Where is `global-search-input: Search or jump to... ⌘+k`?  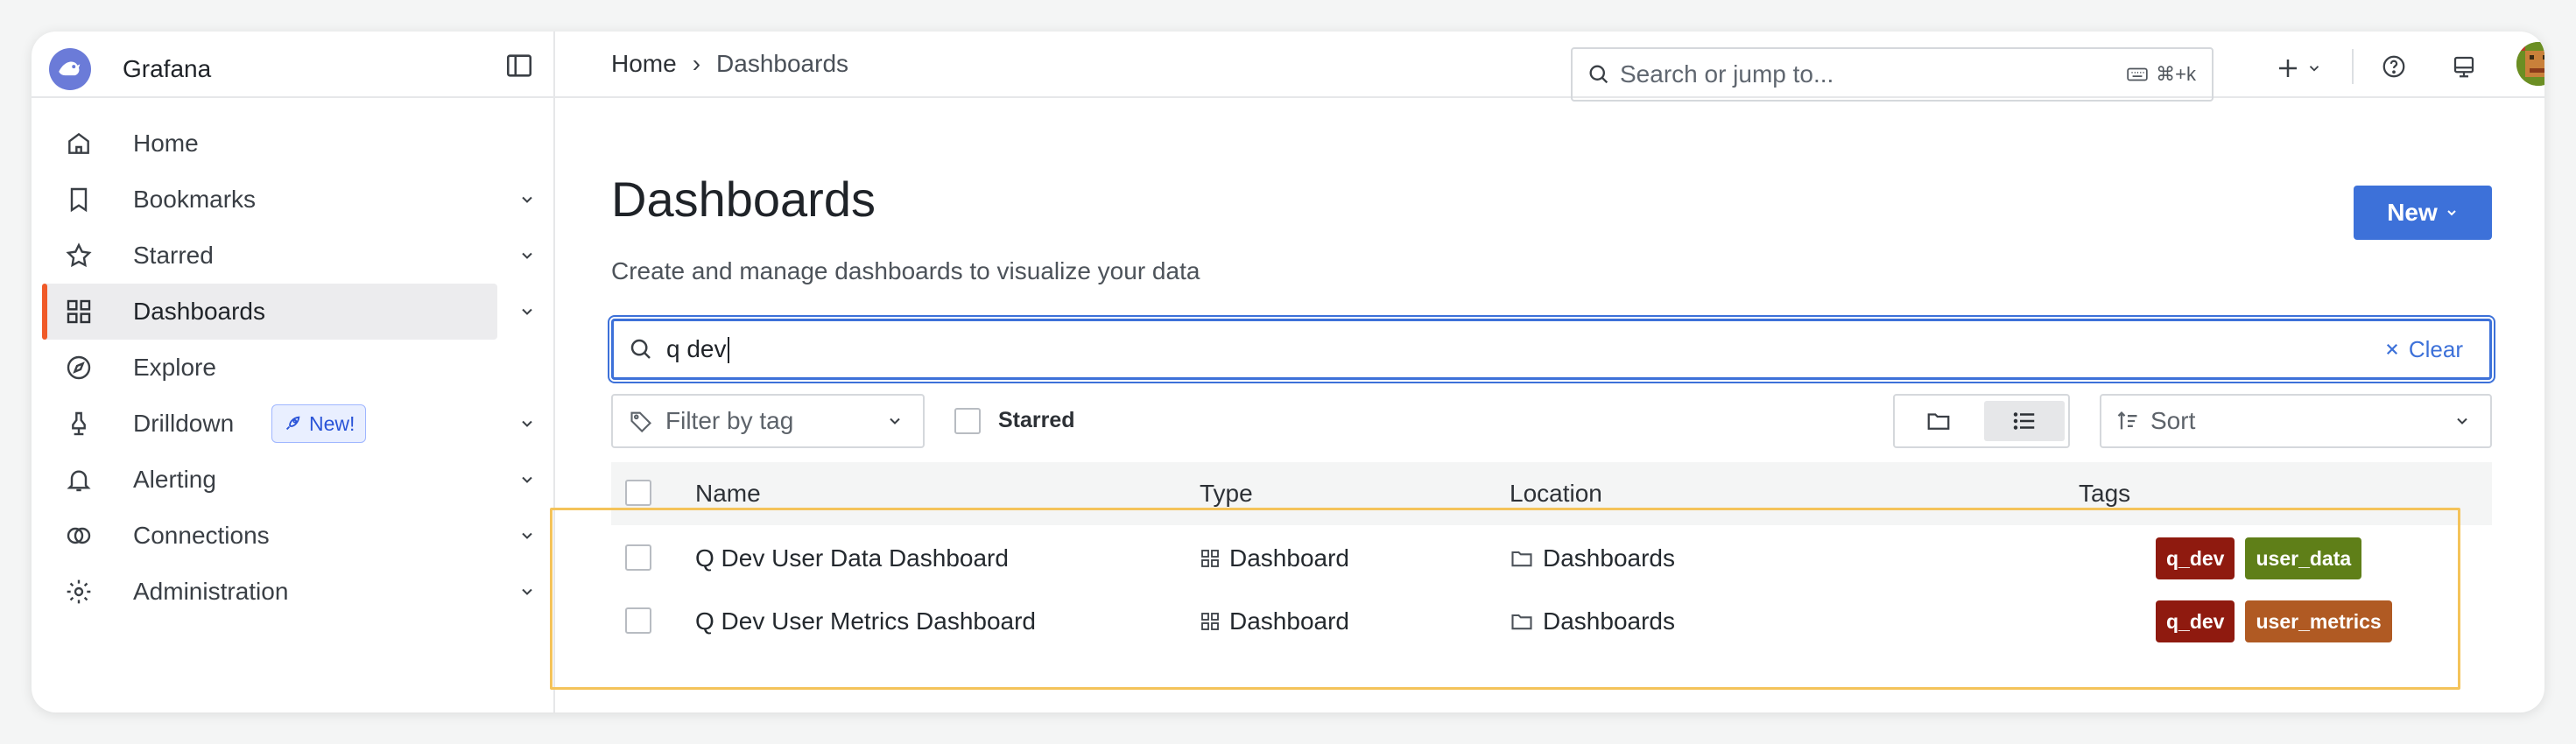
global-search-input: Search or jump to... ⌘+k is located at coordinates (1892, 74).